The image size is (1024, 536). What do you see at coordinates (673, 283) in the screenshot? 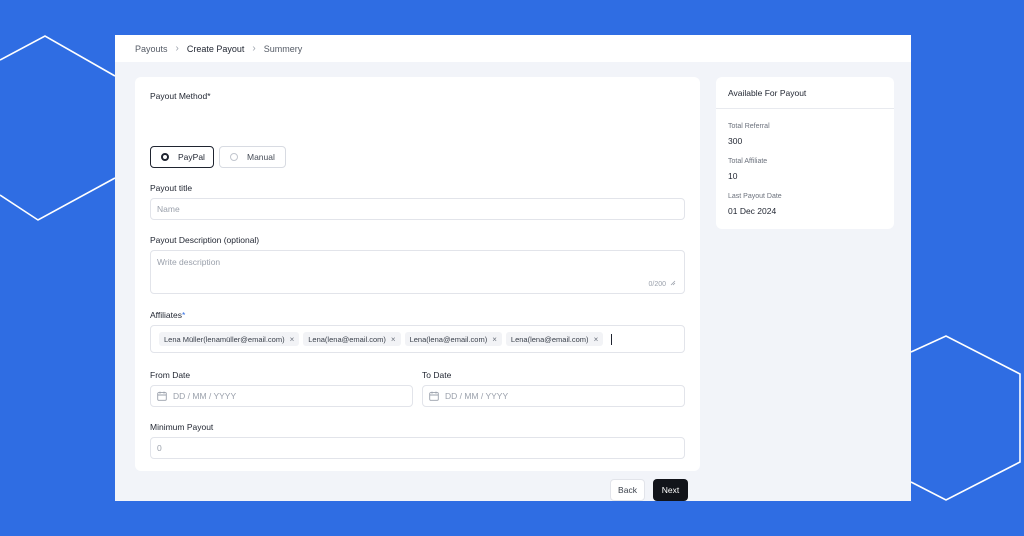
I see `resize-handle-icon` at bounding box center [673, 283].